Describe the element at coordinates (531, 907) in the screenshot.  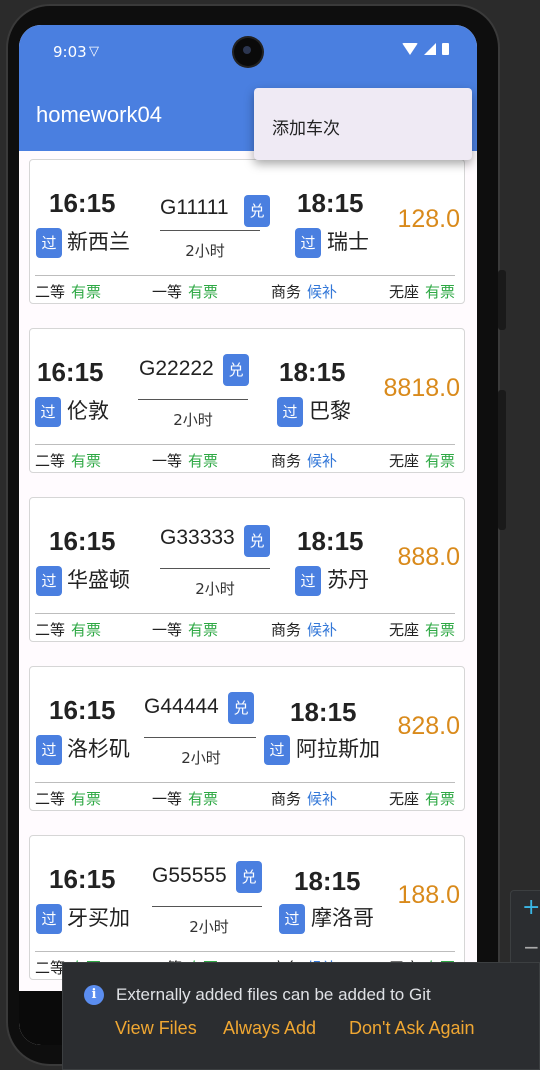
I see `zoom-in-button: +` at that location.